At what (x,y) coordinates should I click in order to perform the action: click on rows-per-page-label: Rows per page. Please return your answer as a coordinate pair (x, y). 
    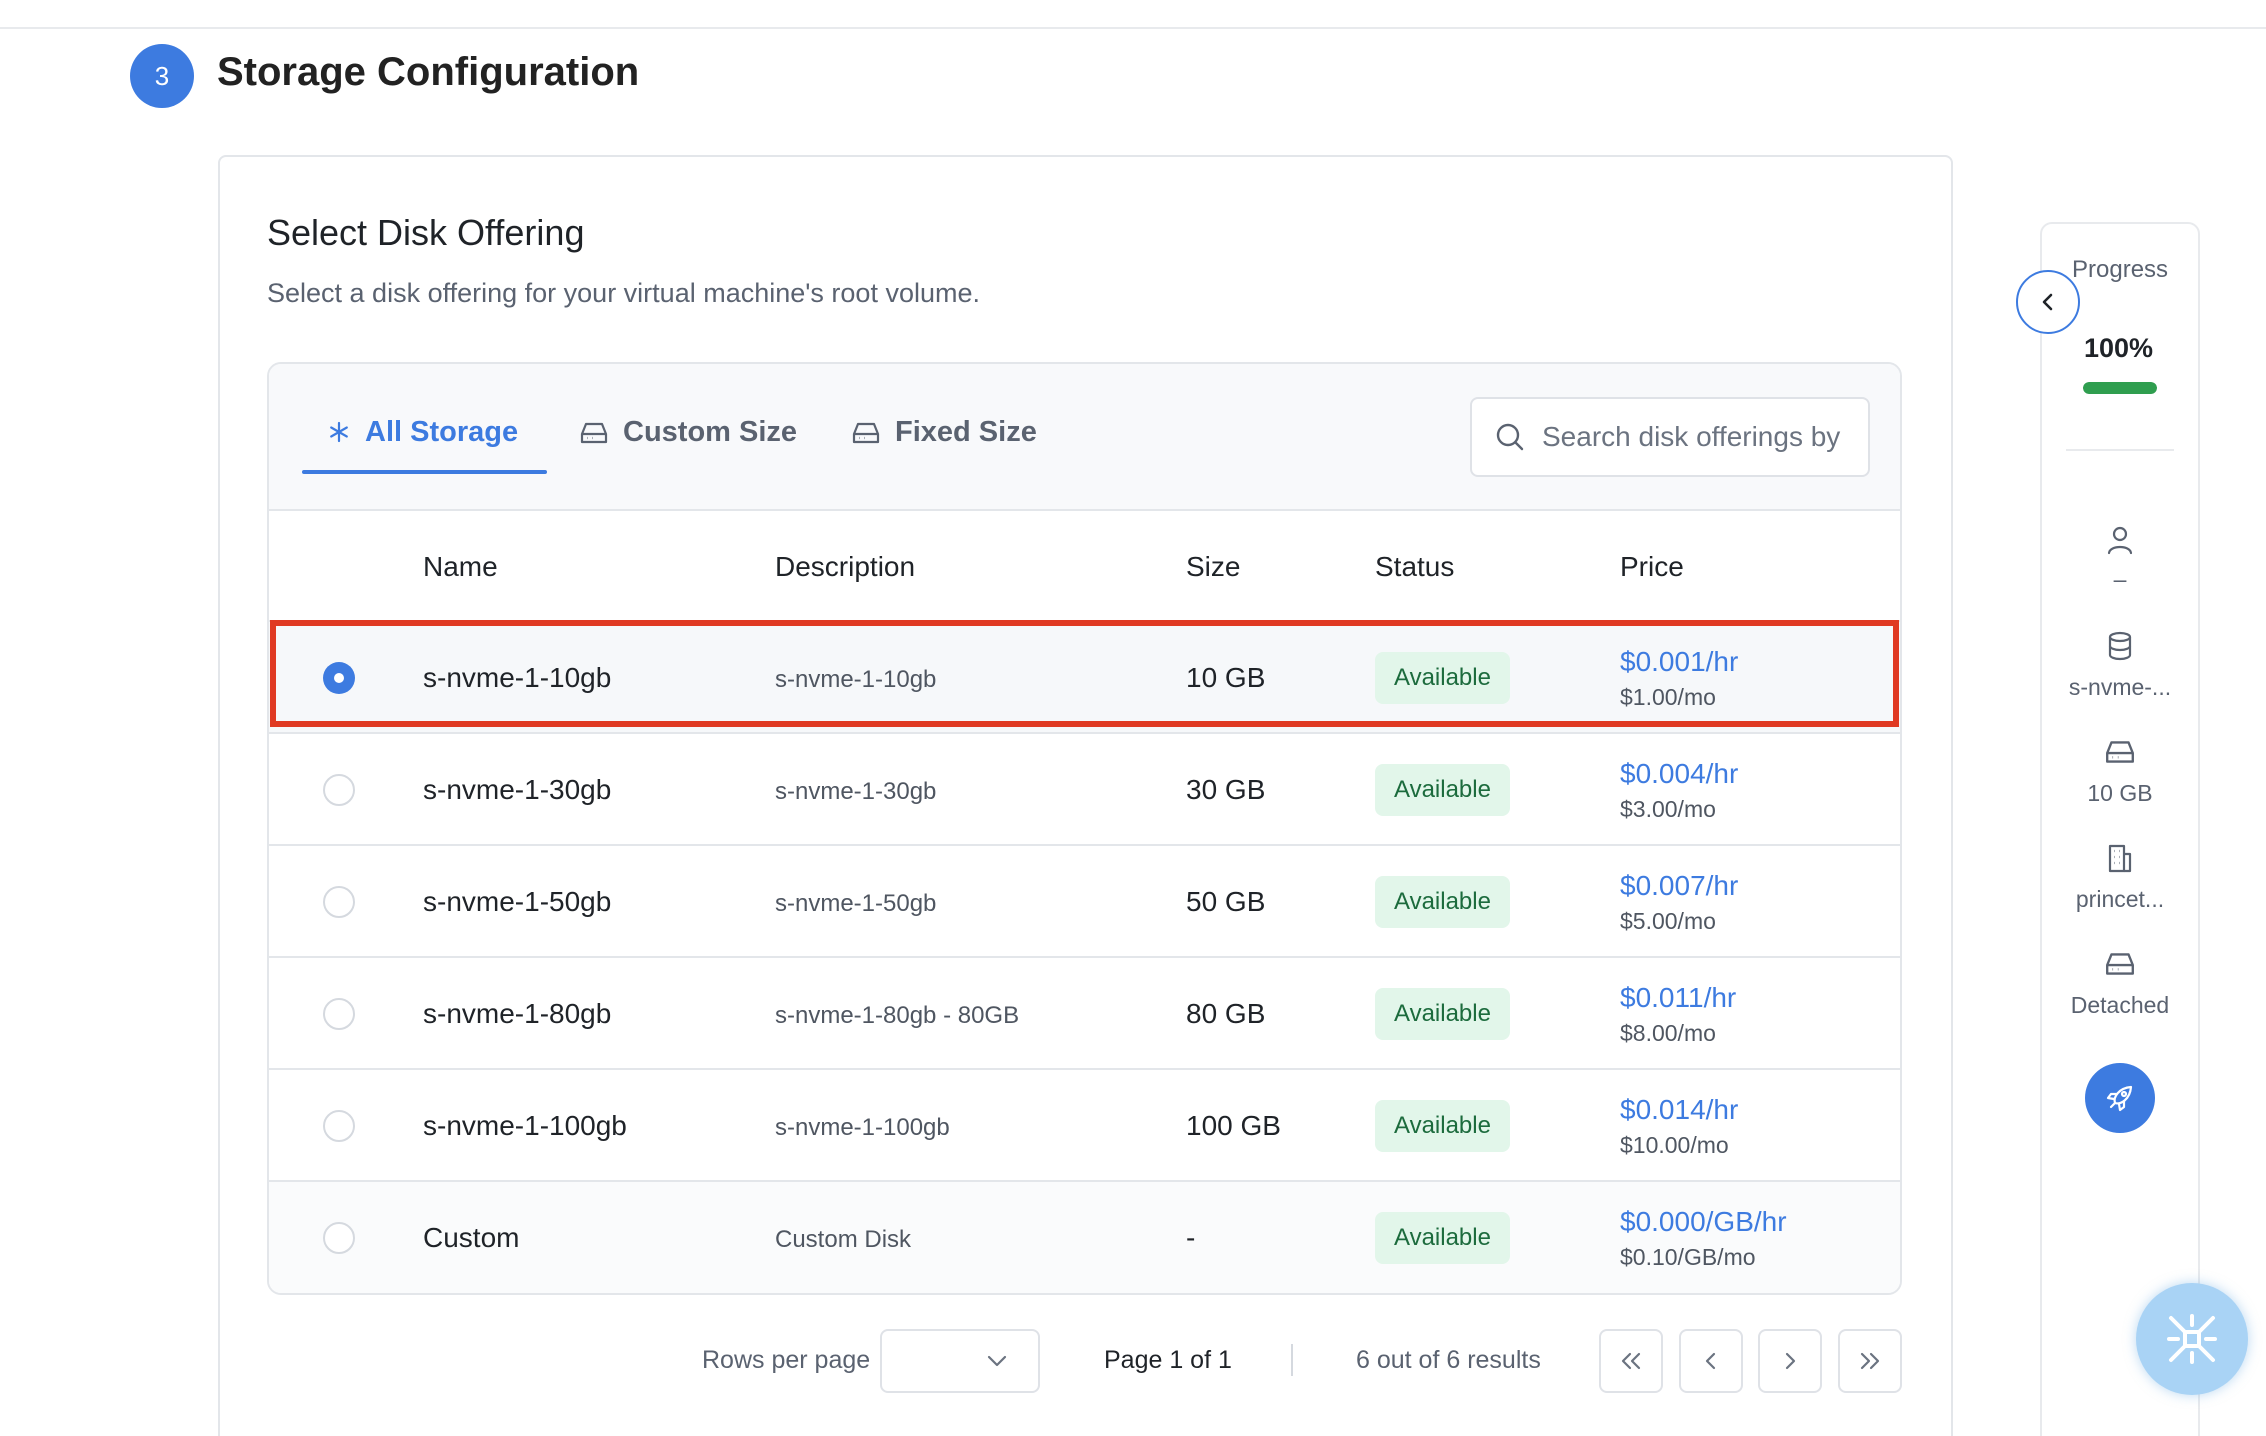
    Looking at the image, I should click on (786, 1360).